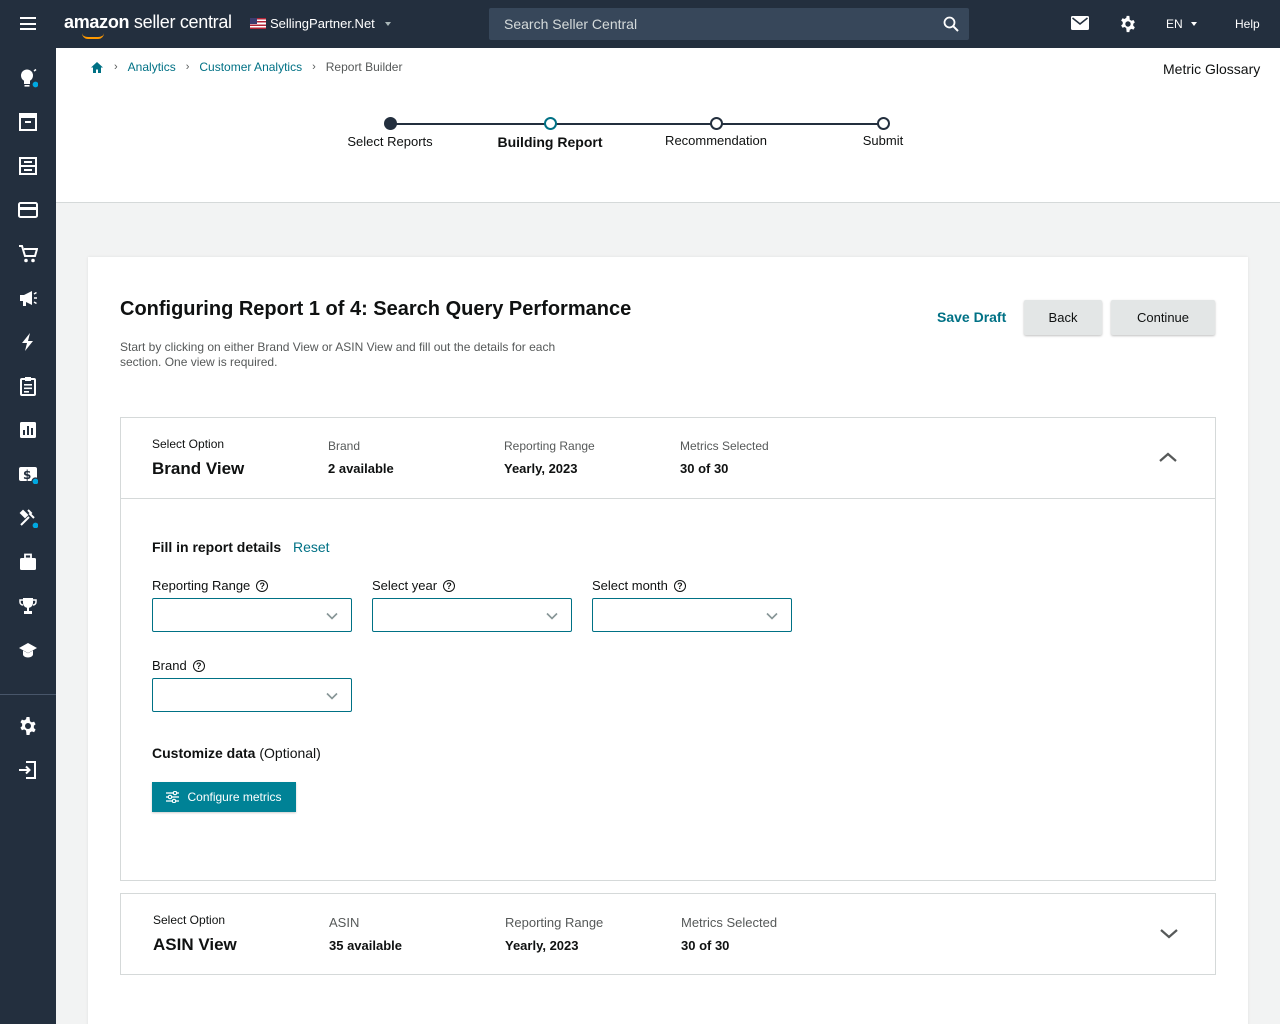  Describe the element at coordinates (971, 317) in the screenshot. I see `save-draft-button: Save Draft` at that location.